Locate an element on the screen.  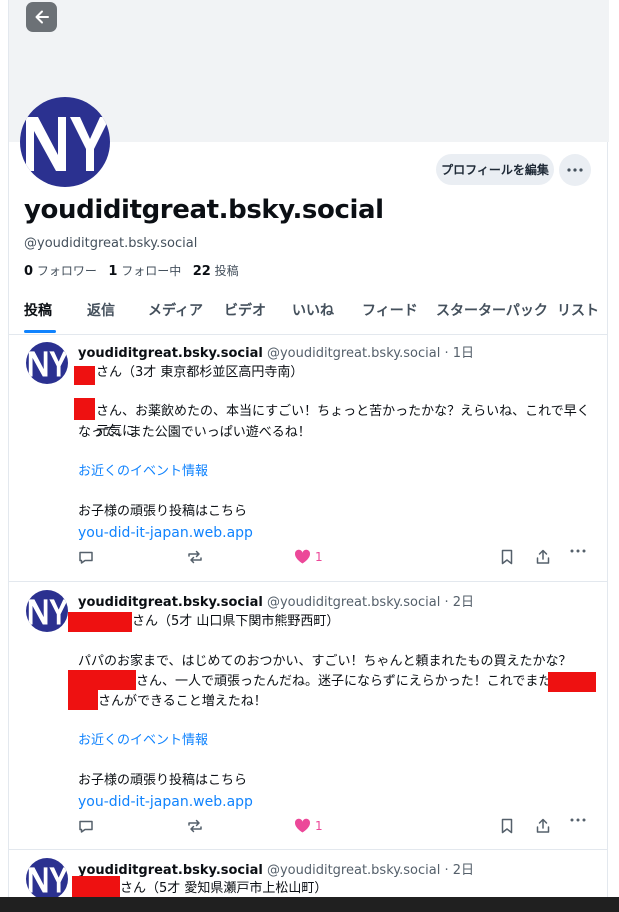
posts-stat: 22 投稿 is located at coordinates (215, 271).